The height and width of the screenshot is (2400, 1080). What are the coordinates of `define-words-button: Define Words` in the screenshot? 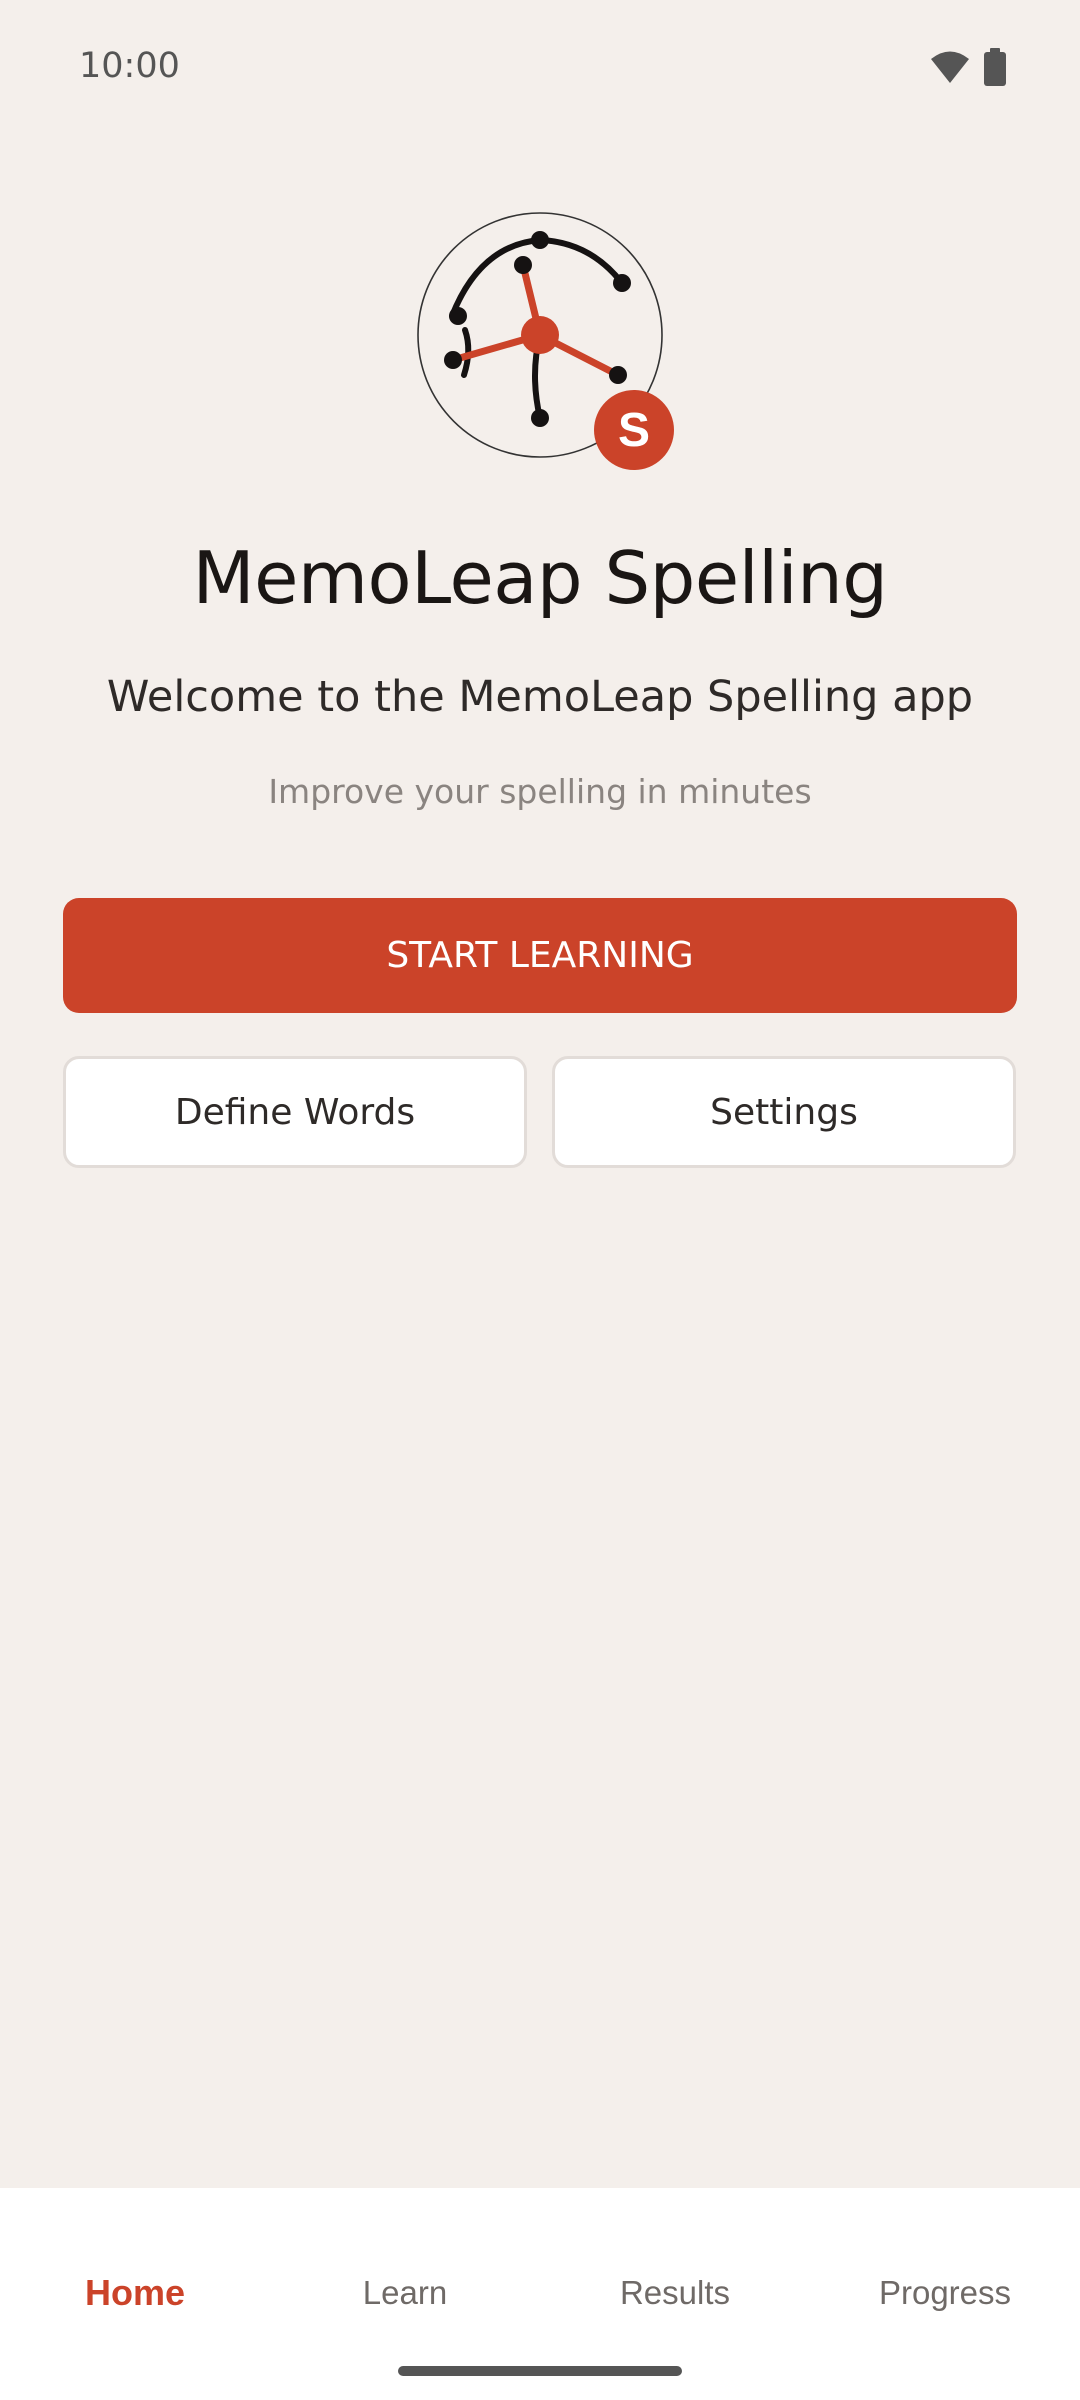 It's located at (295, 1112).